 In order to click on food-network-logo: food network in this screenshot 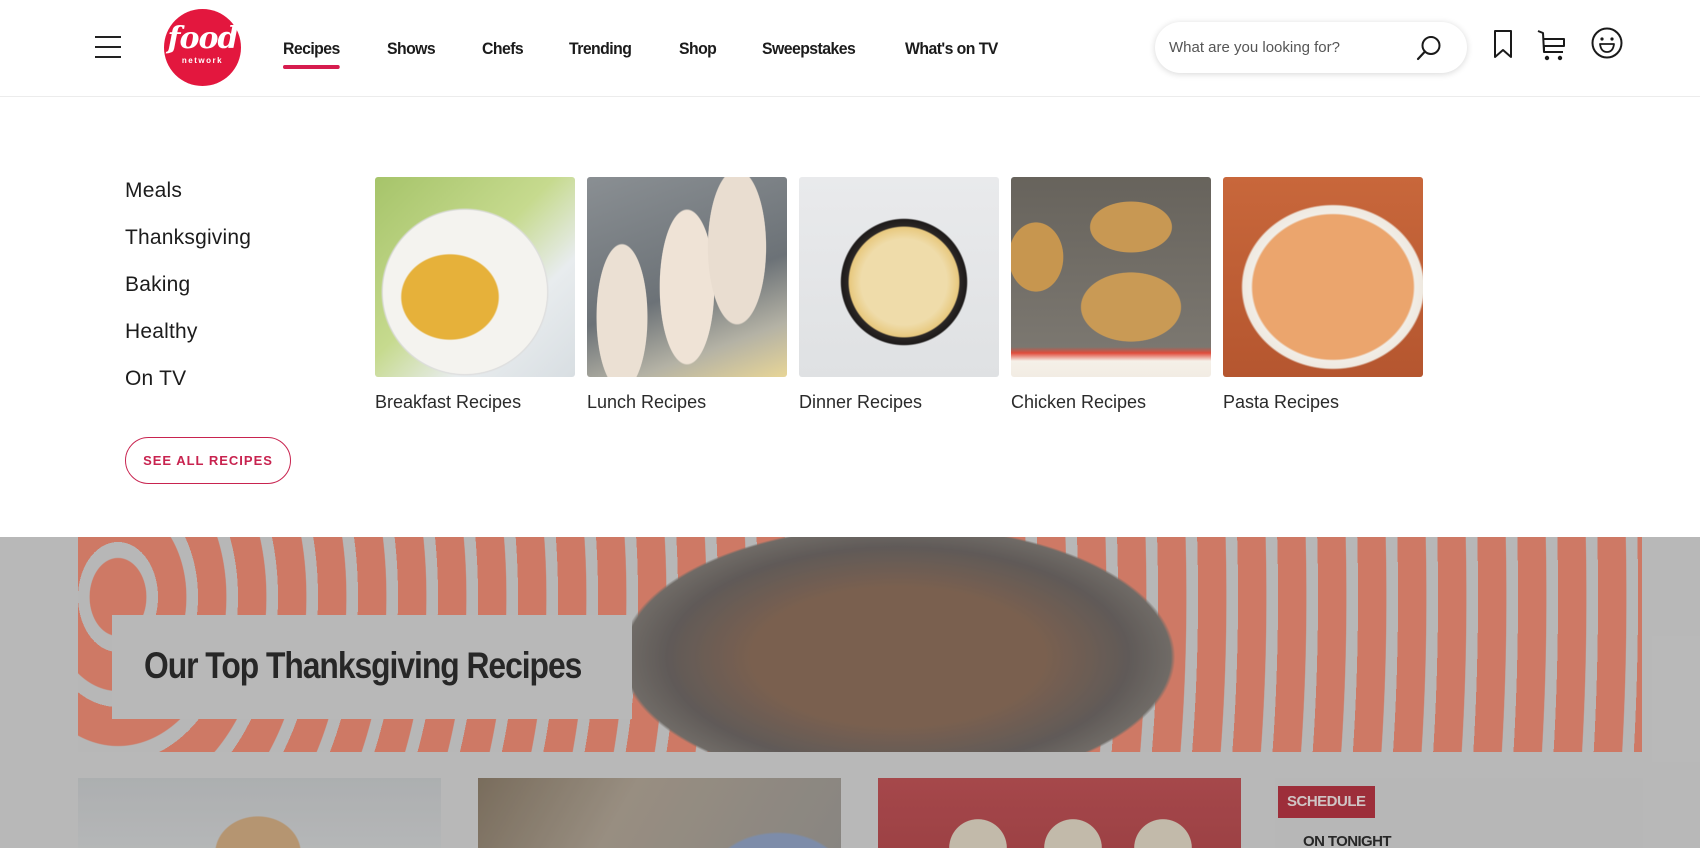, I will do `click(202, 47)`.